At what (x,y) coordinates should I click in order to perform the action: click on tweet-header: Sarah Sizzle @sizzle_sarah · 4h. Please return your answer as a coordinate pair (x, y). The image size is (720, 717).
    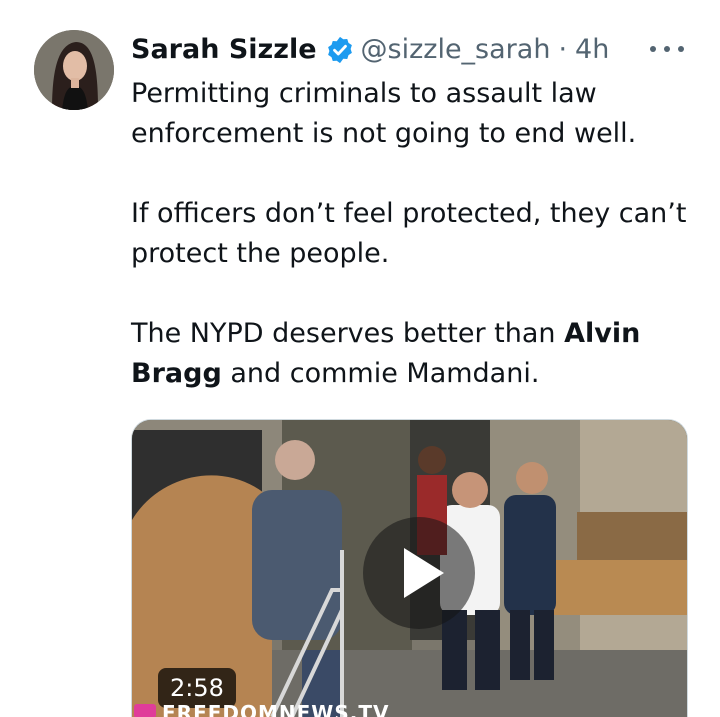
    Looking at the image, I should click on (370, 50).